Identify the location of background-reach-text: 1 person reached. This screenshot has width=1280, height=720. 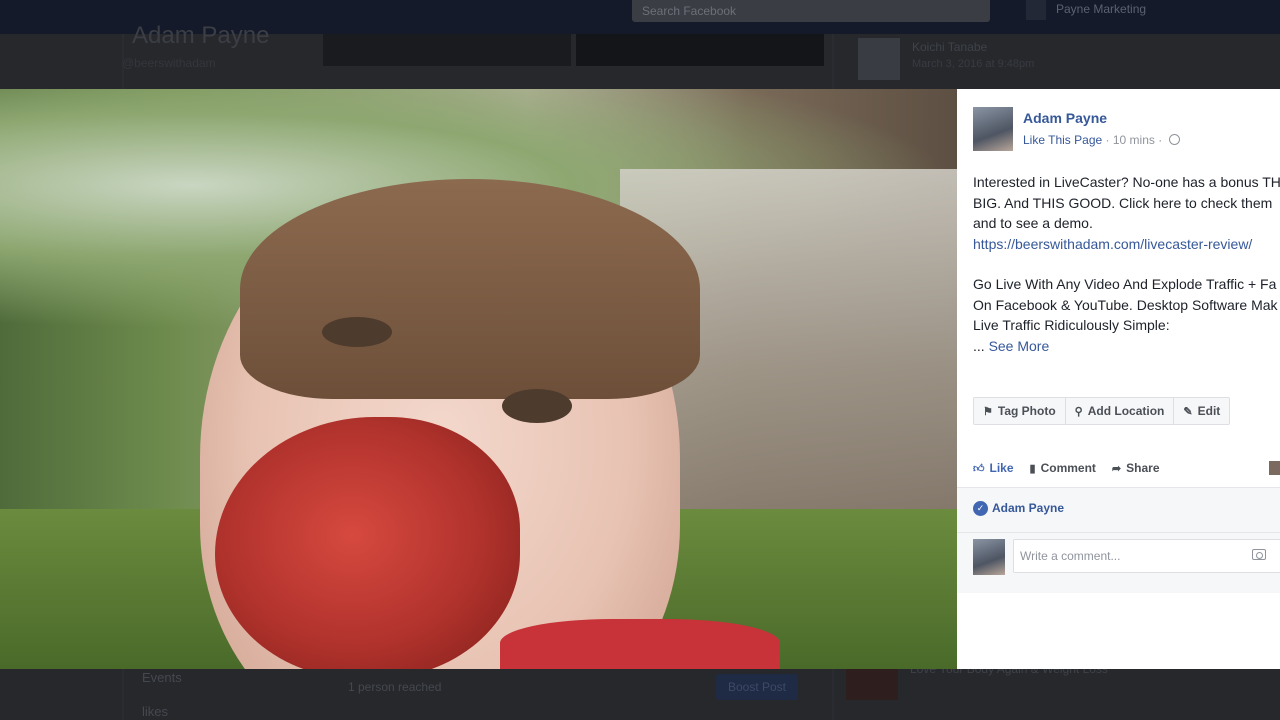
(395, 687).